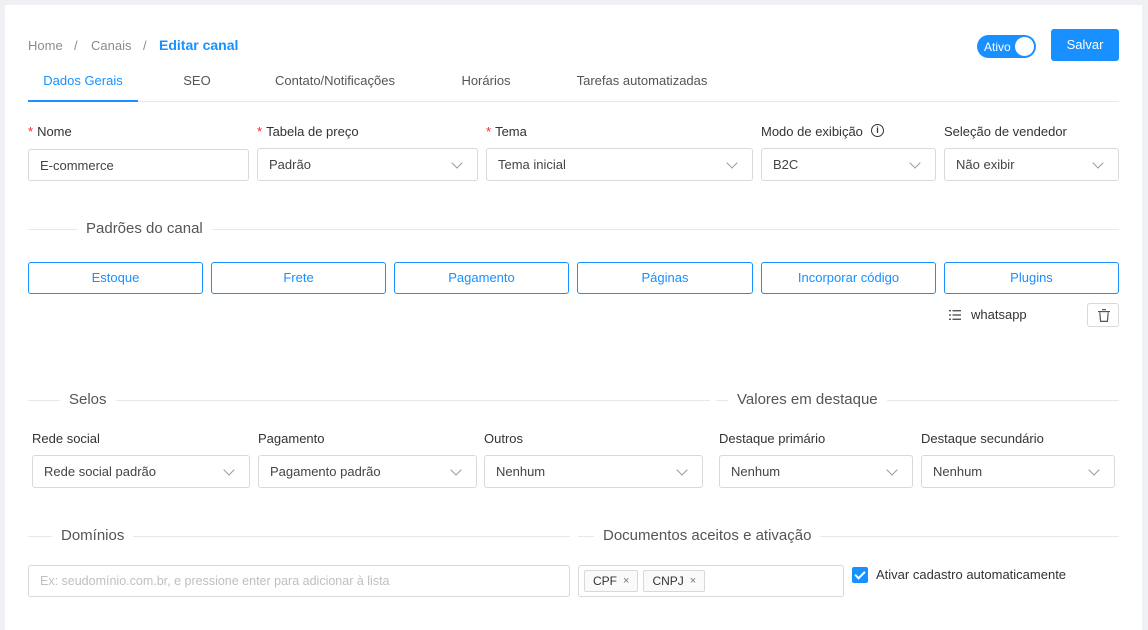 The width and height of the screenshot is (1148, 630). Describe the element at coordinates (506, 131) in the screenshot. I see `theme-label: * Tema` at that location.